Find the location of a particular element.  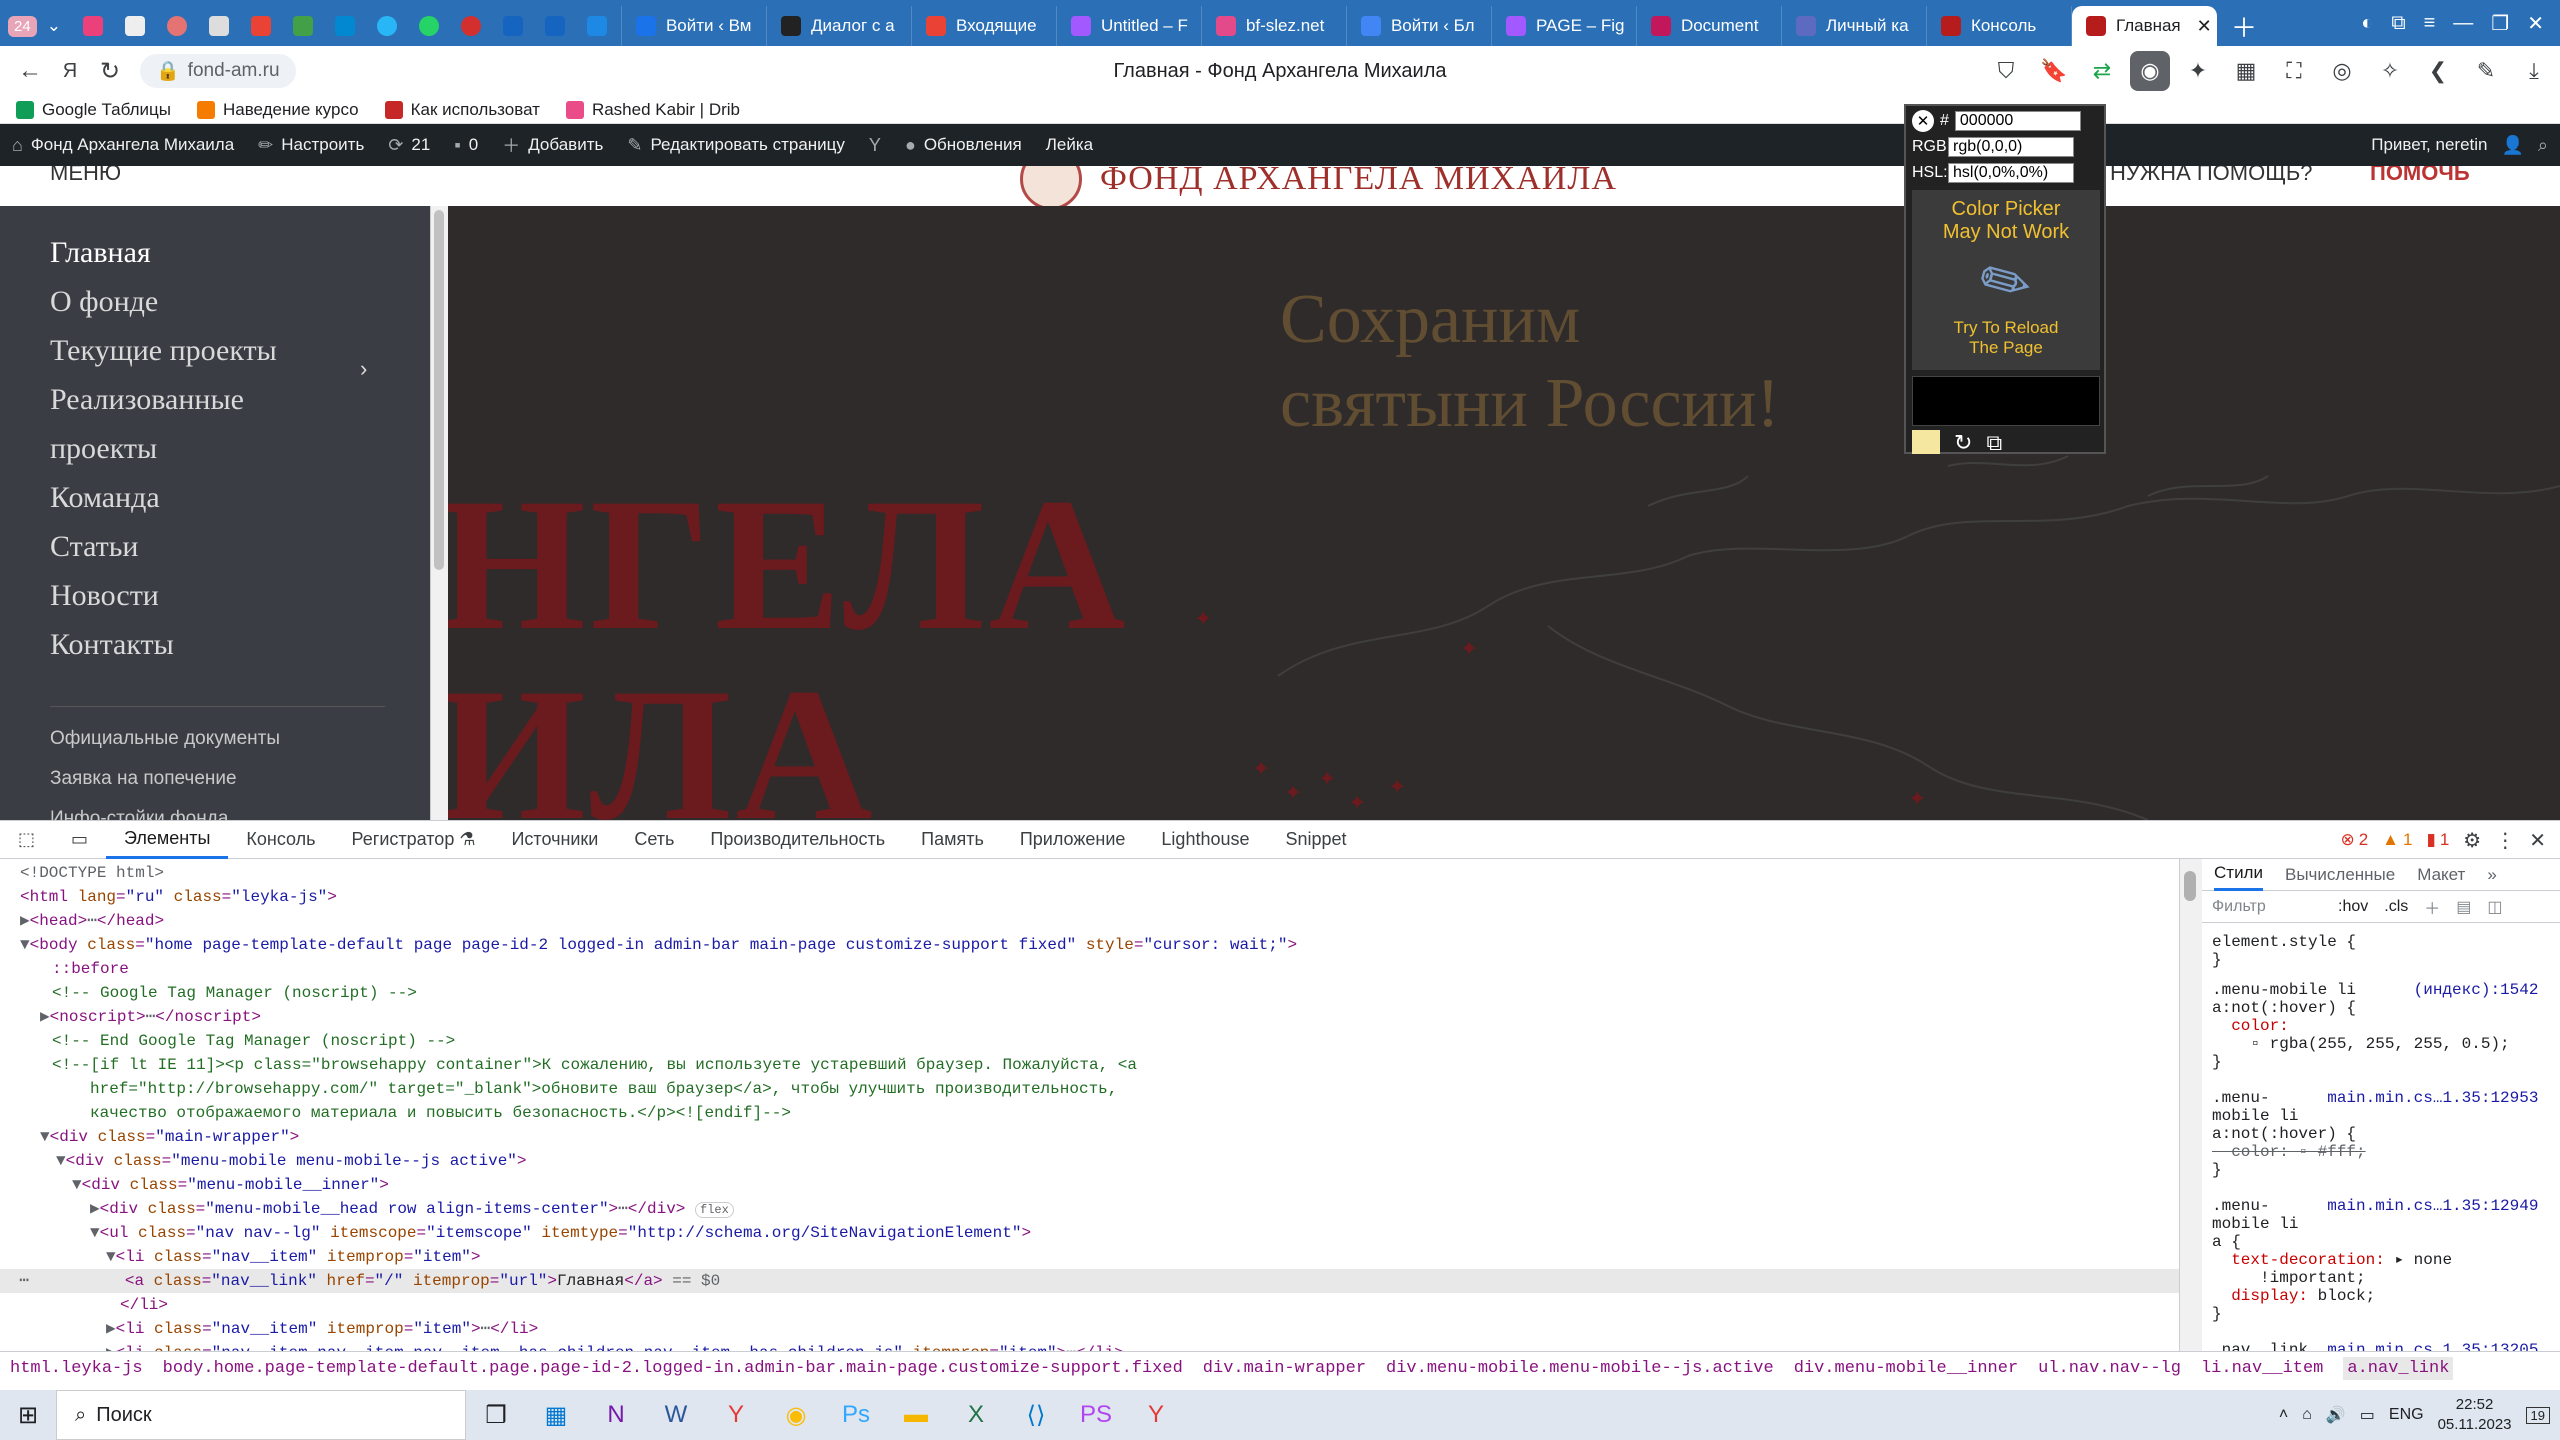

browser-tab: Диалог с а is located at coordinates (839, 26).